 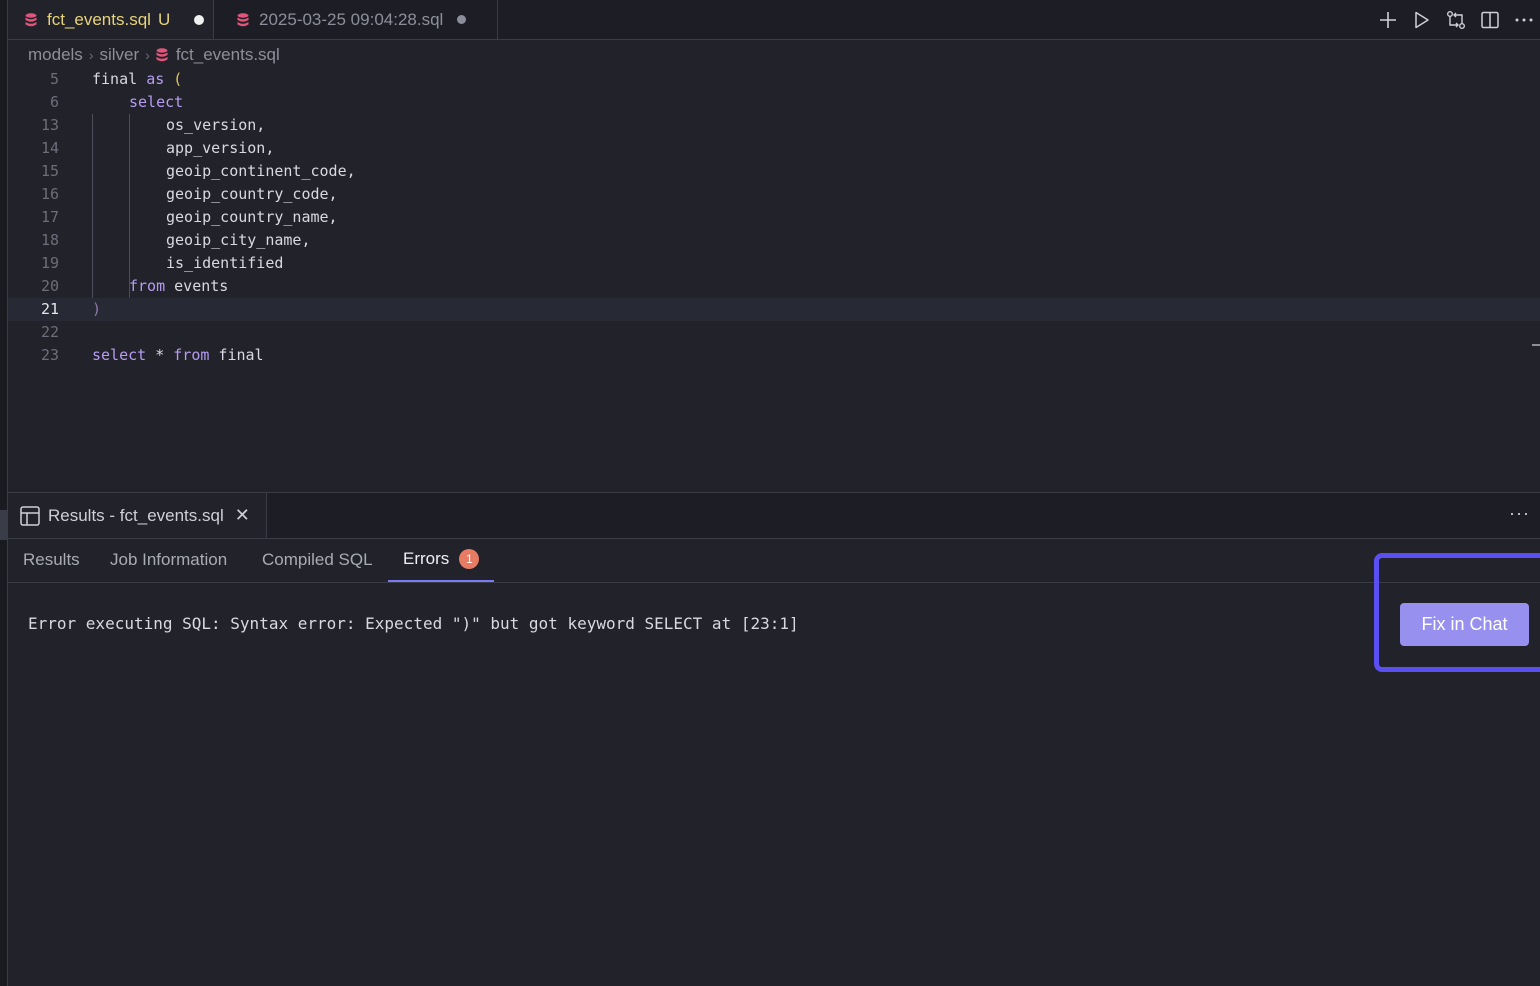 I want to click on compare-changes-icon, so click(x=1456, y=20).